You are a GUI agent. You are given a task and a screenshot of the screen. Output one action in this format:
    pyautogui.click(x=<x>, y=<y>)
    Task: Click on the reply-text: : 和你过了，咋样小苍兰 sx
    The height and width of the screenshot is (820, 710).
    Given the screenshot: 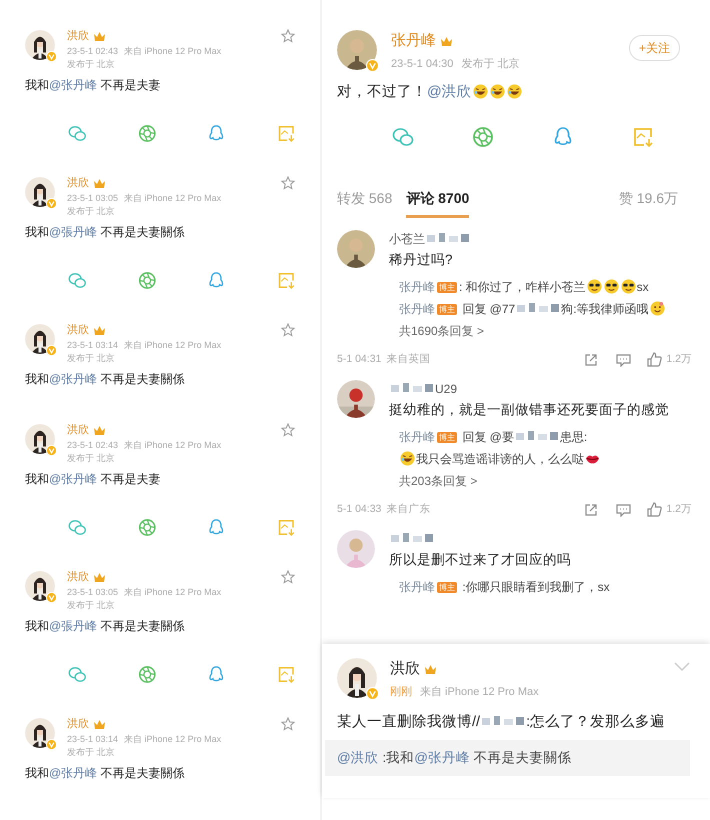 What is the action you would take?
    pyautogui.click(x=554, y=287)
    